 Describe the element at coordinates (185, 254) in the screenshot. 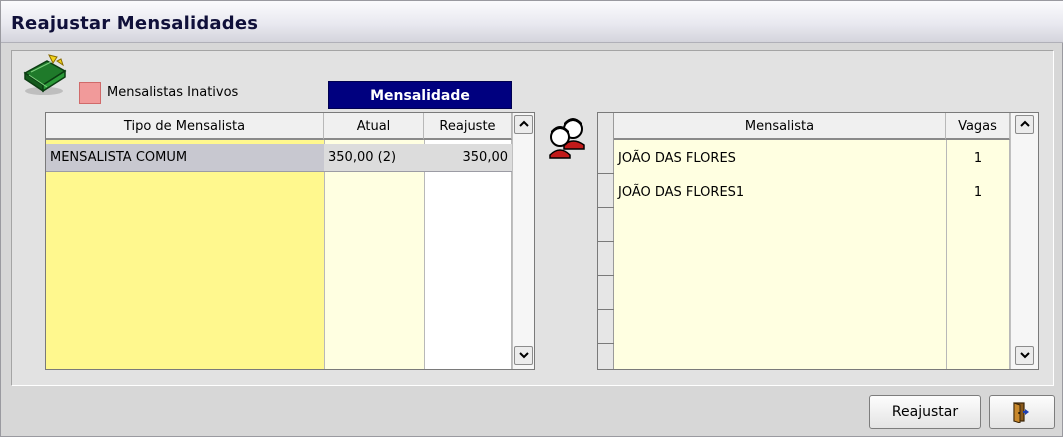

I see `tipo-column-bg` at that location.